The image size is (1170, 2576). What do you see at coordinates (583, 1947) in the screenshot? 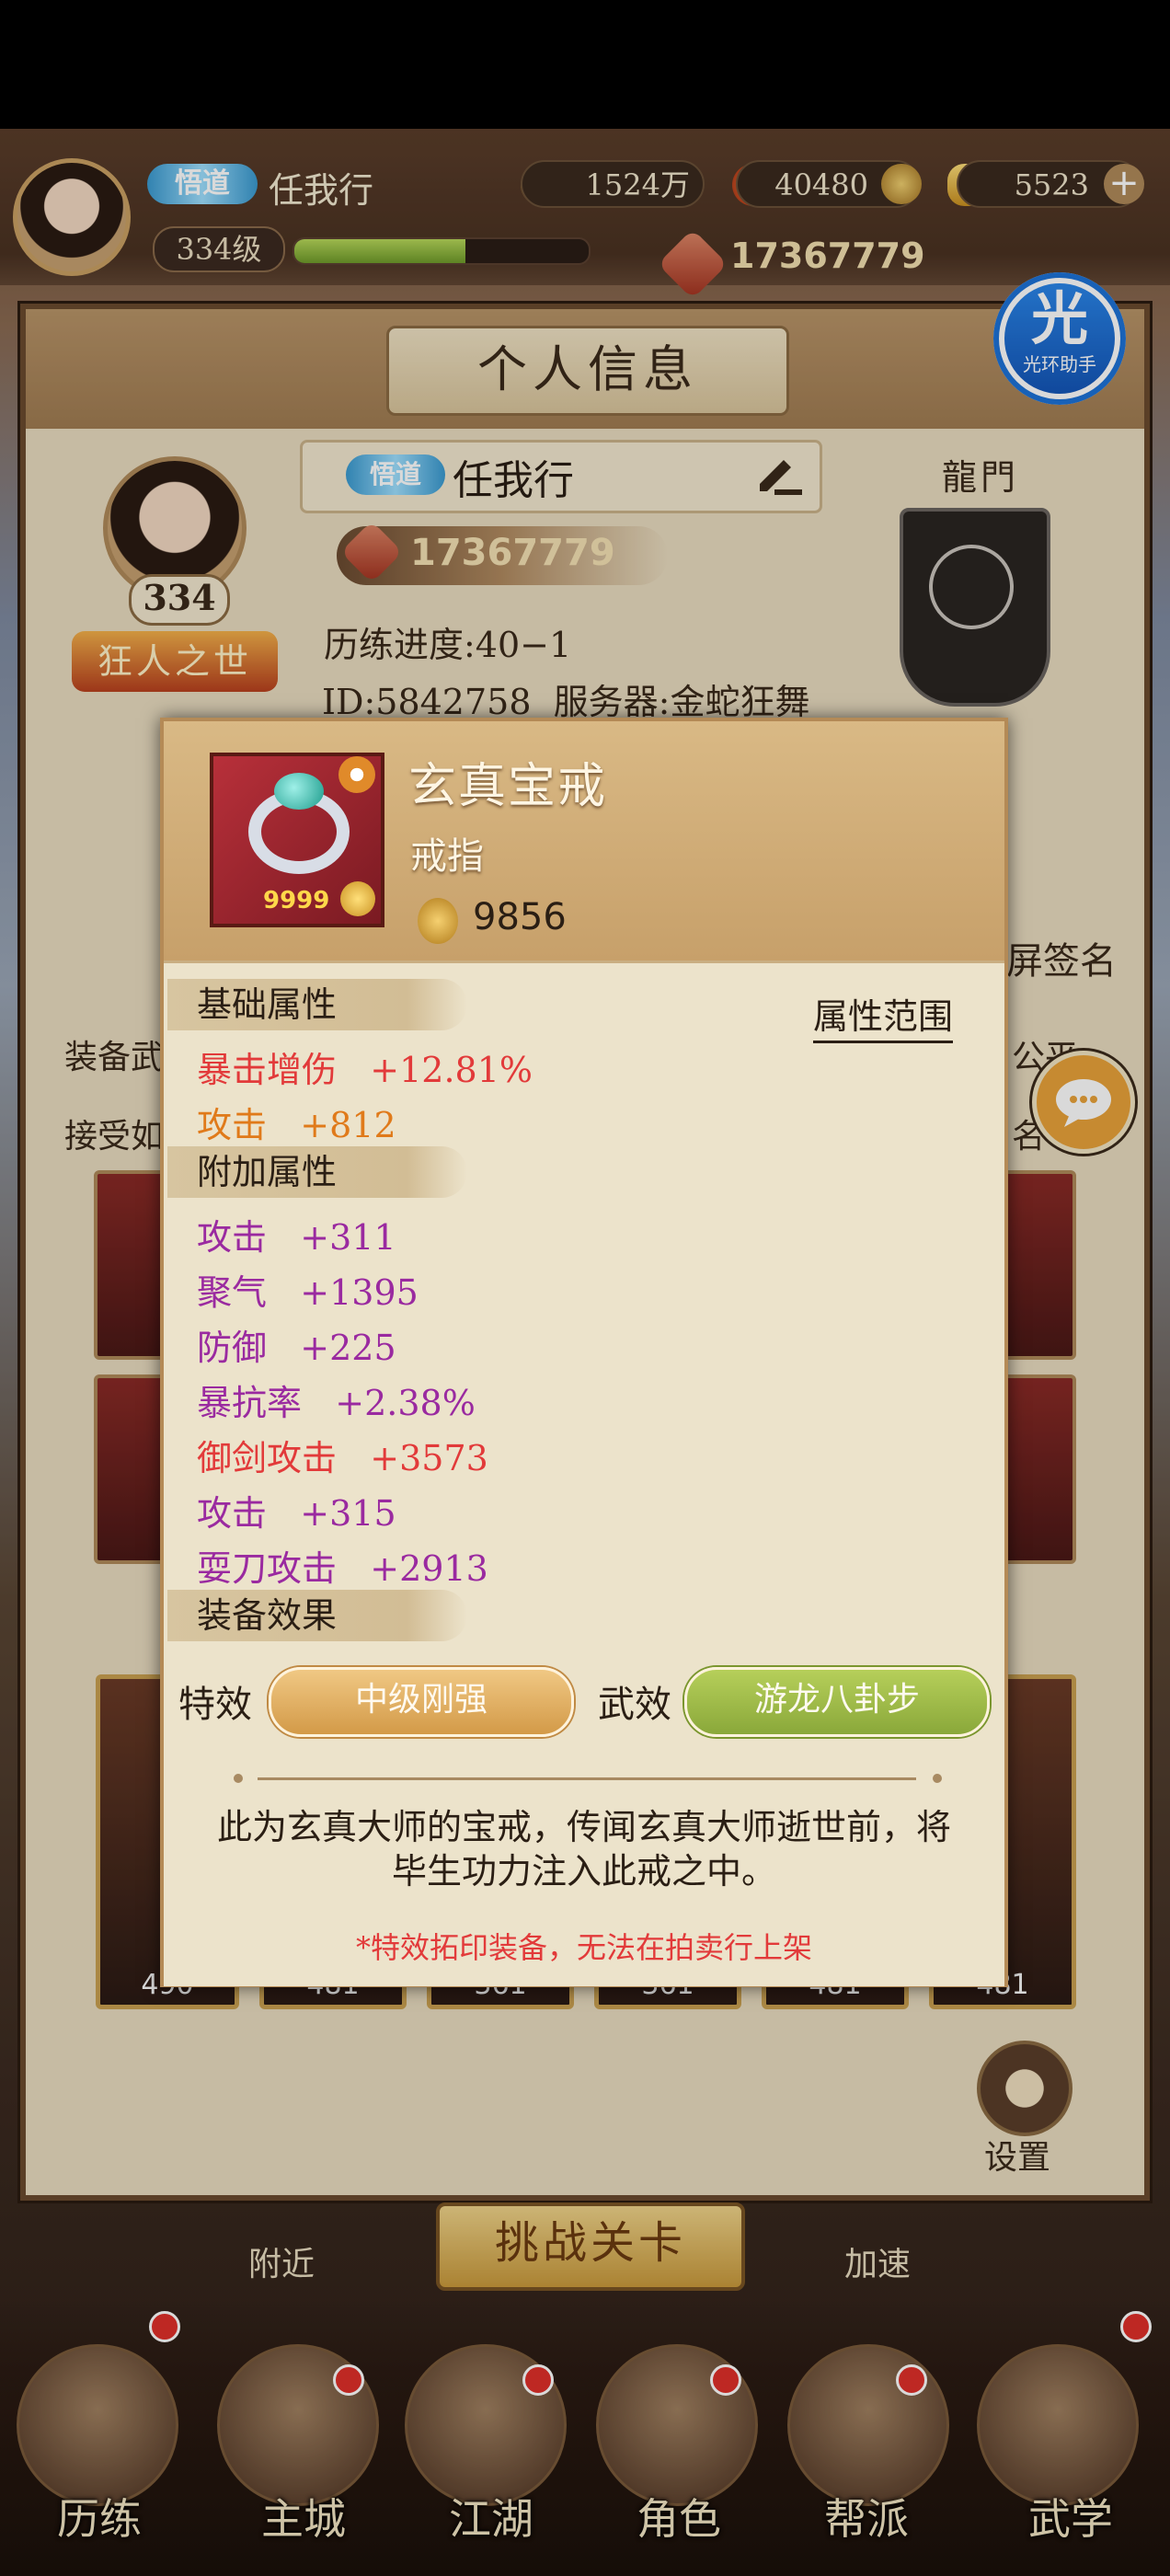
I see `trade-warning: *特效拓印装备，无法在拍卖行上架` at bounding box center [583, 1947].